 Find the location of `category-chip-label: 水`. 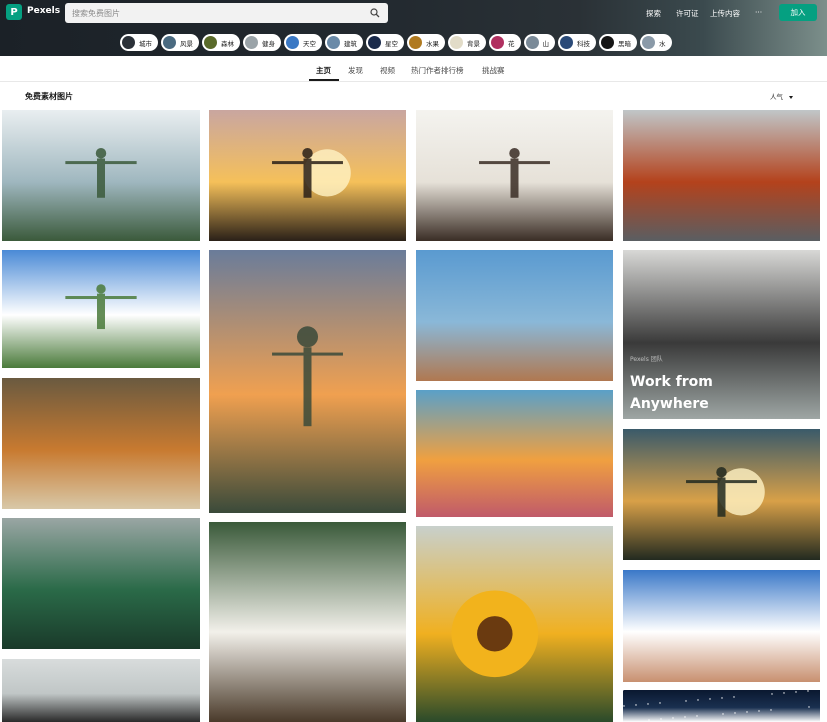

category-chip-label: 水 is located at coordinates (662, 43).